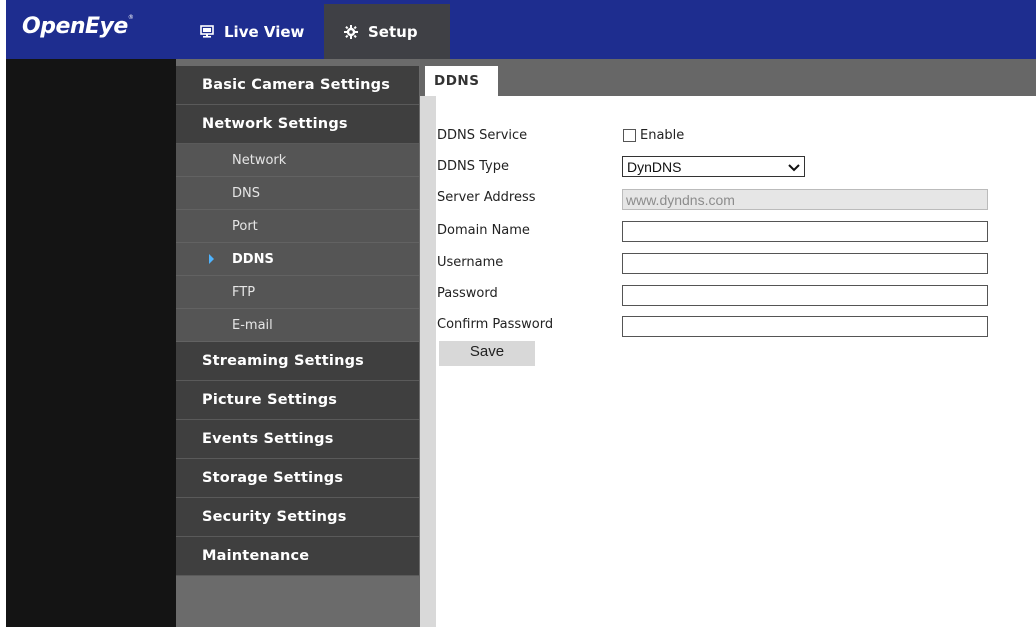  Describe the element at coordinates (297, 517) in the screenshot. I see `sidebar-item-security-settings: Security Settings` at that location.